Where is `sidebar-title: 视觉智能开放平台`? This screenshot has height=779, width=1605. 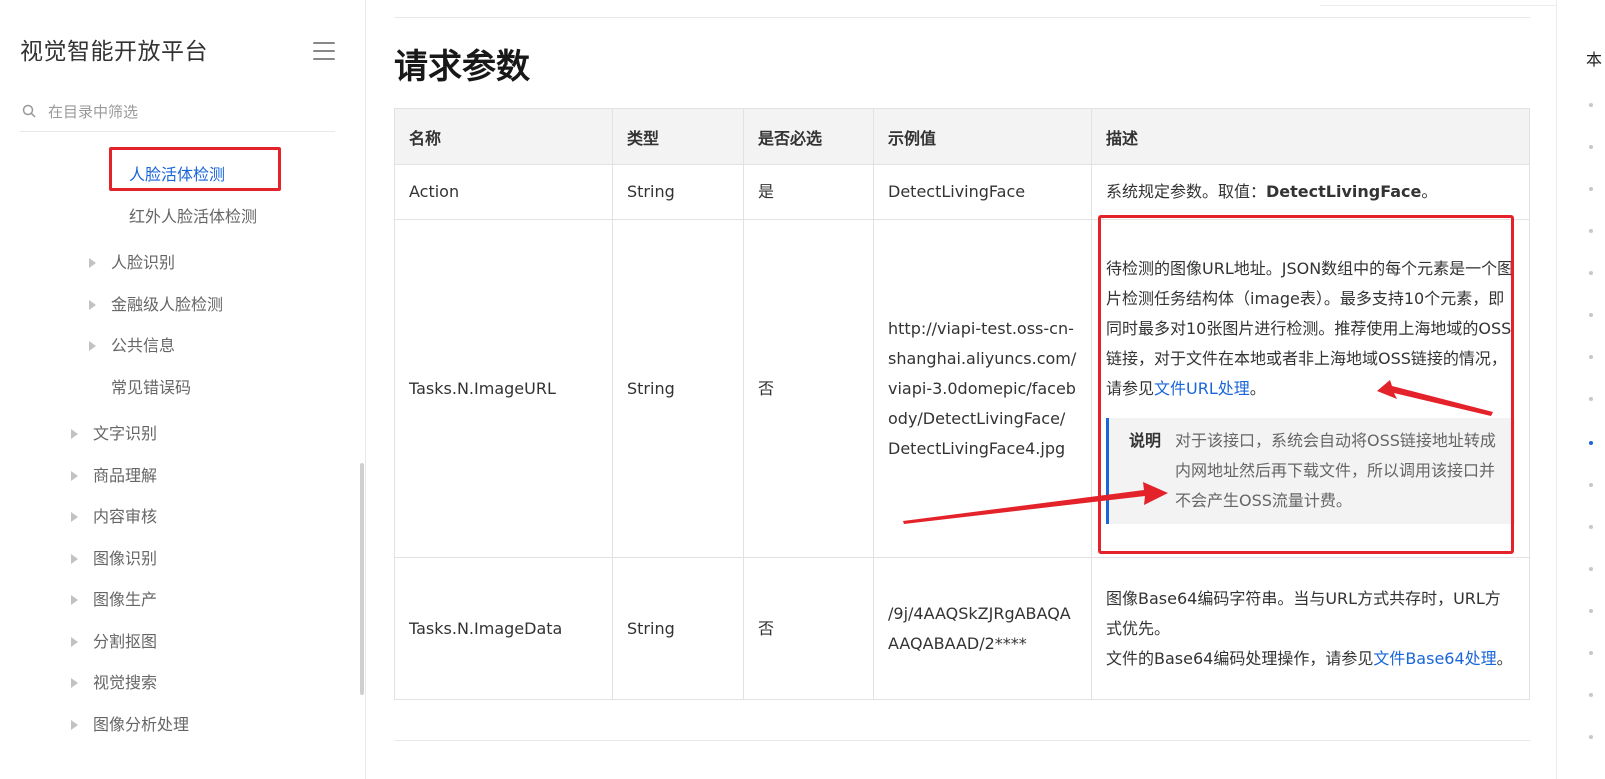
sidebar-title: 视觉智能开放平台 is located at coordinates (114, 52).